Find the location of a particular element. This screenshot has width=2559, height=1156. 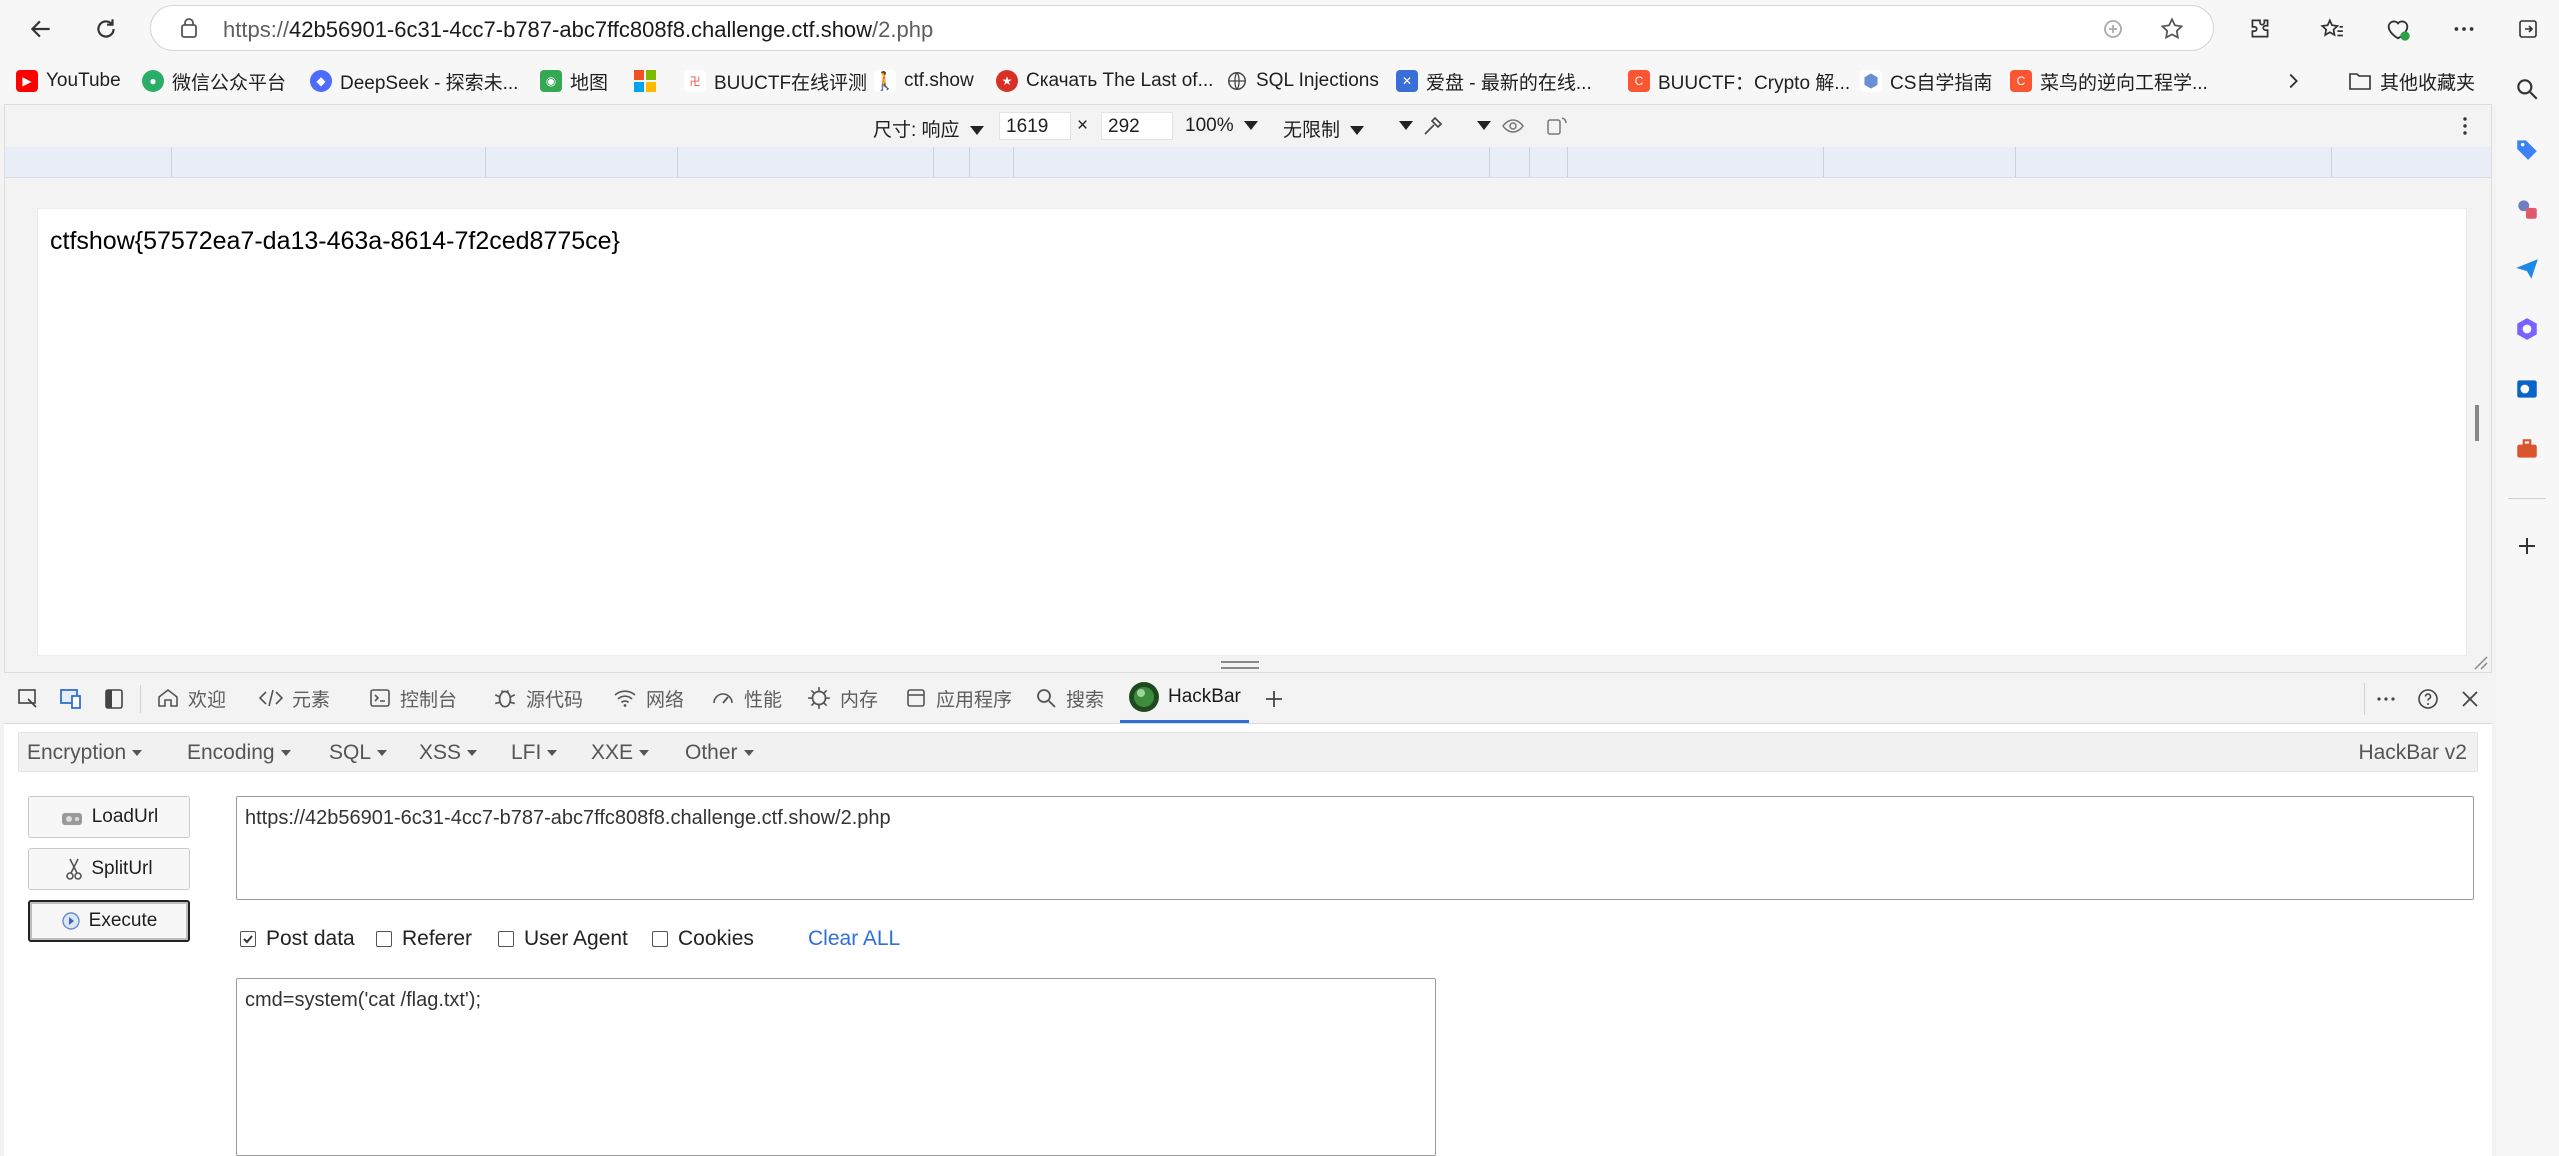

sidebar-tools-button is located at coordinates (2527, 209).